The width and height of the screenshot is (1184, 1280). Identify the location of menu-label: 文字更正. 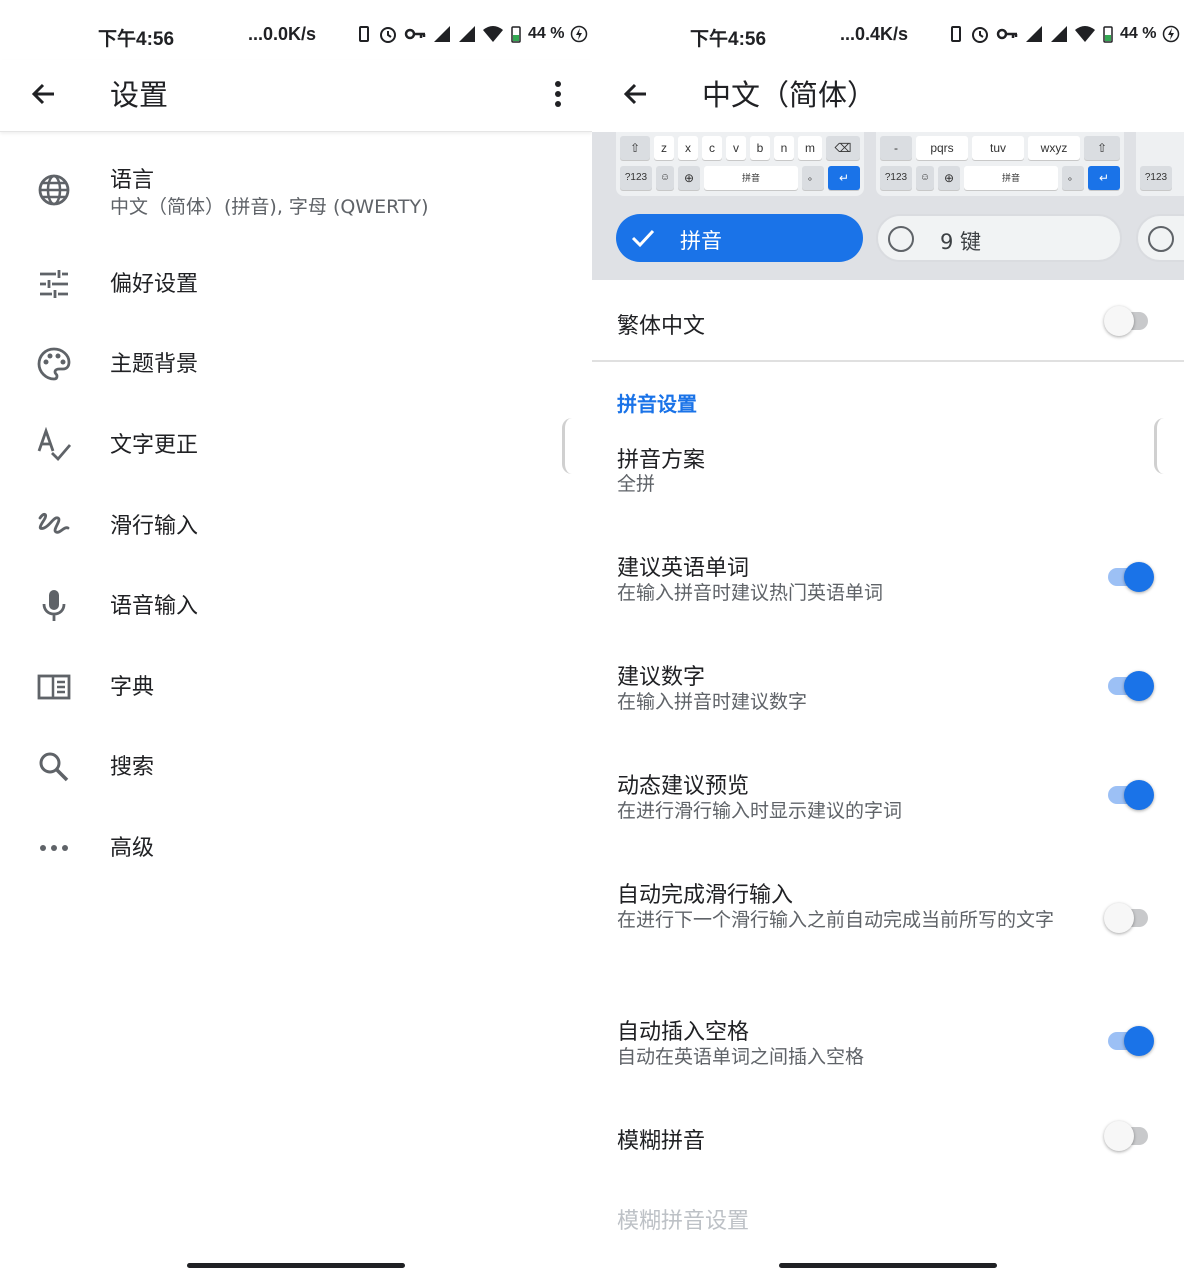
(154, 445).